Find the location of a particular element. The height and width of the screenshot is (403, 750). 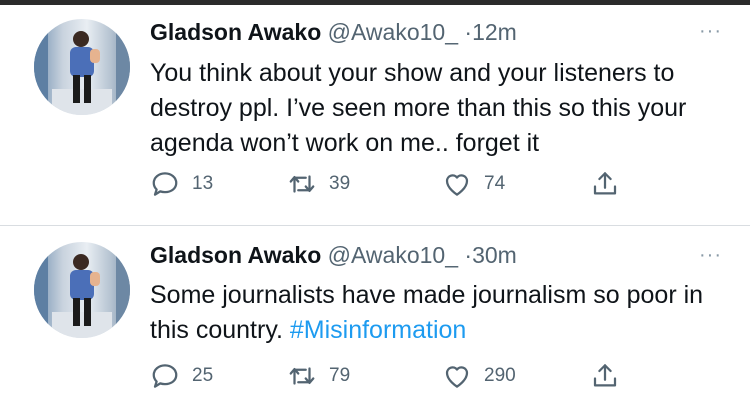

timestamp: 30m is located at coordinates (494, 255).